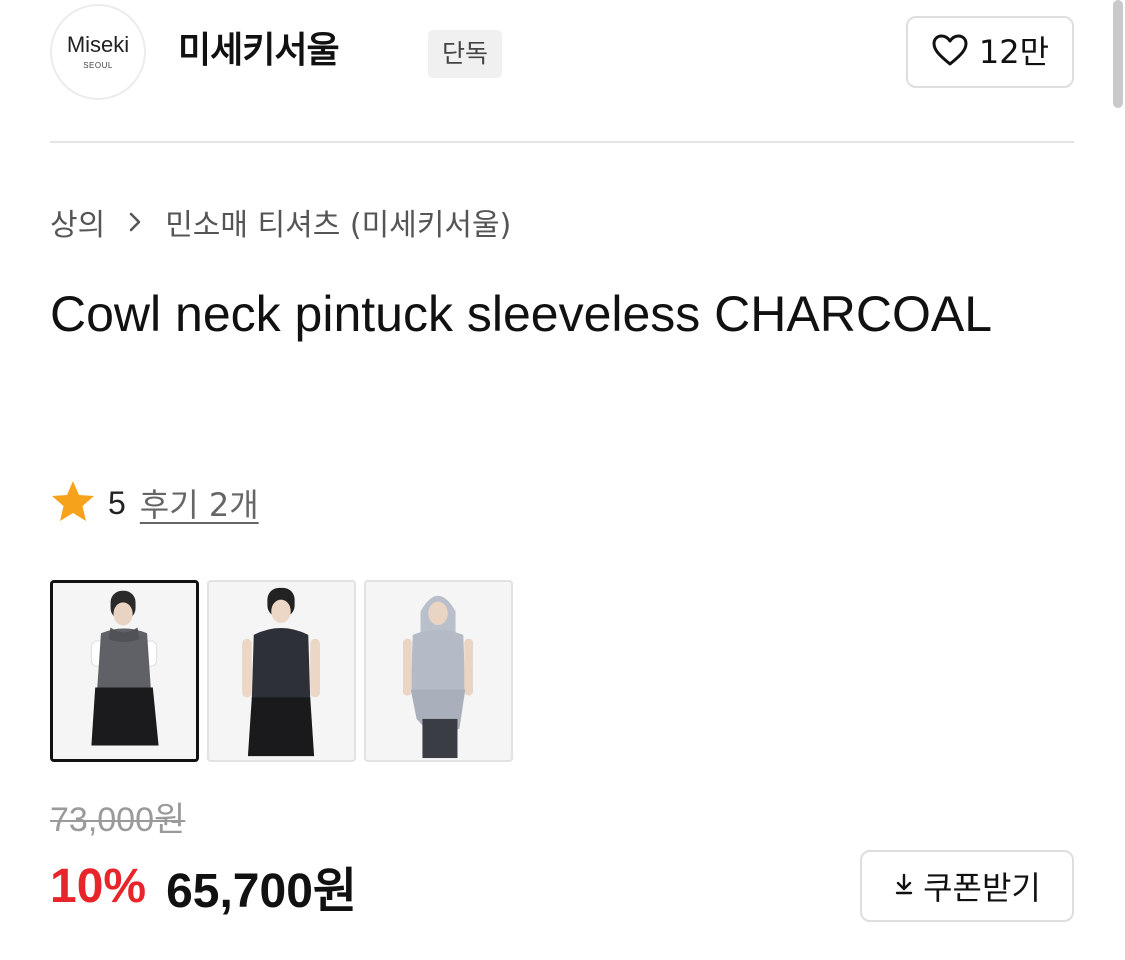 The image size is (1125, 960). Describe the element at coordinates (1118, 54) in the screenshot. I see `scroll-thumb` at that location.